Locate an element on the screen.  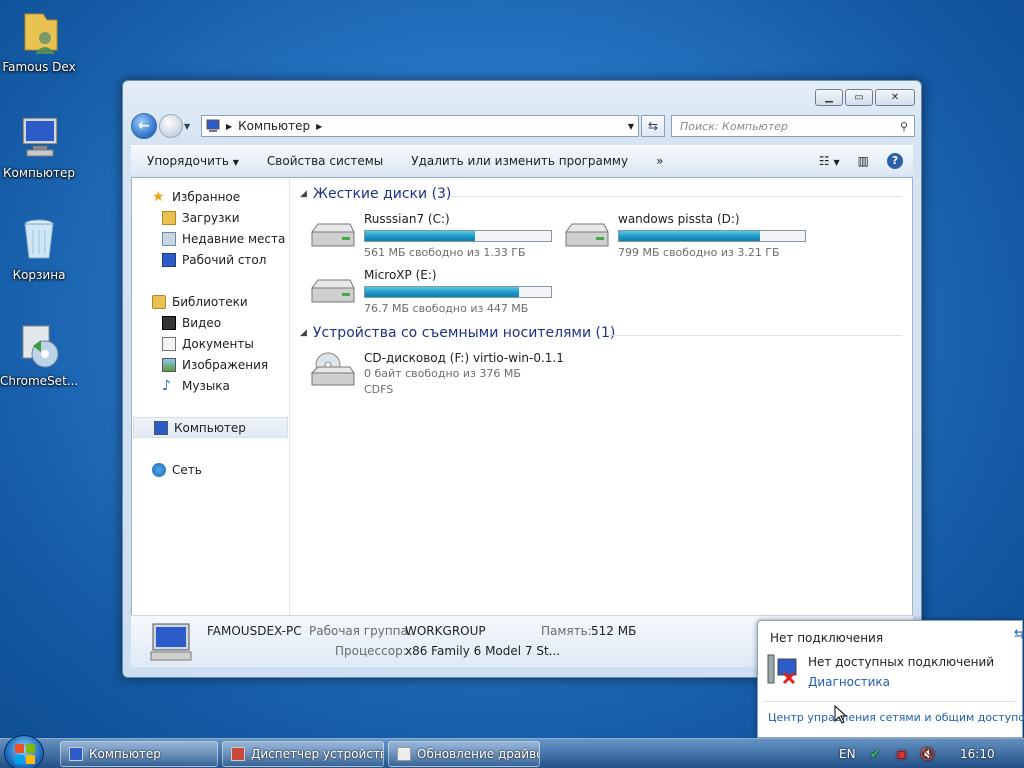
help-button: ? is located at coordinates (895, 160).